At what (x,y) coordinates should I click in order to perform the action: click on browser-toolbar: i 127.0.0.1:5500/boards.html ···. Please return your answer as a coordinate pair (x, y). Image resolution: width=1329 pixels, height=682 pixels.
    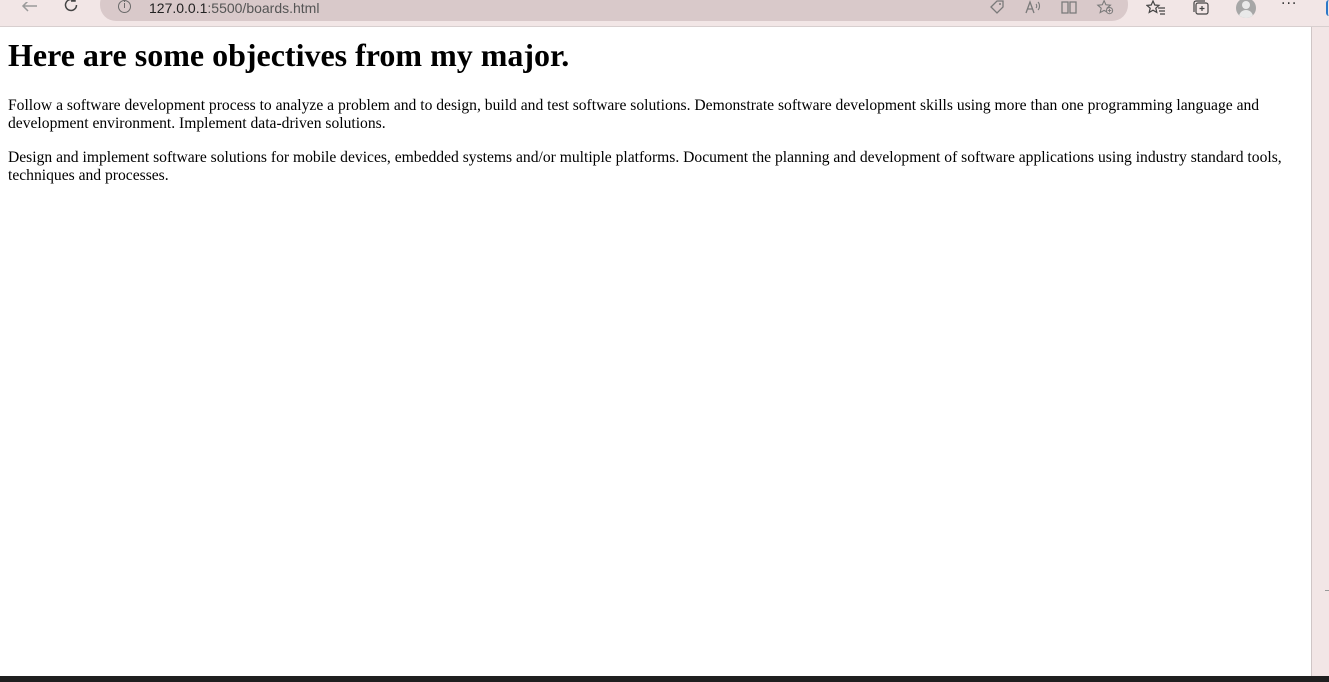
    Looking at the image, I should click on (664, 13).